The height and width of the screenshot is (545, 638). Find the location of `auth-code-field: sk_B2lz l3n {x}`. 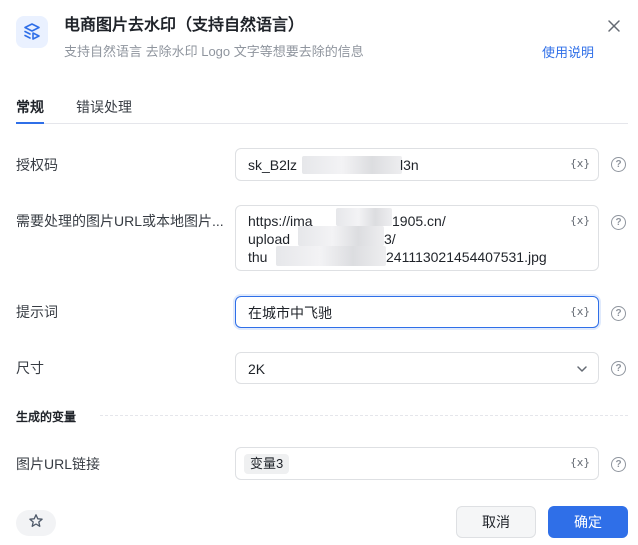

auth-code-field: sk_B2lz l3n {x} is located at coordinates (417, 164).